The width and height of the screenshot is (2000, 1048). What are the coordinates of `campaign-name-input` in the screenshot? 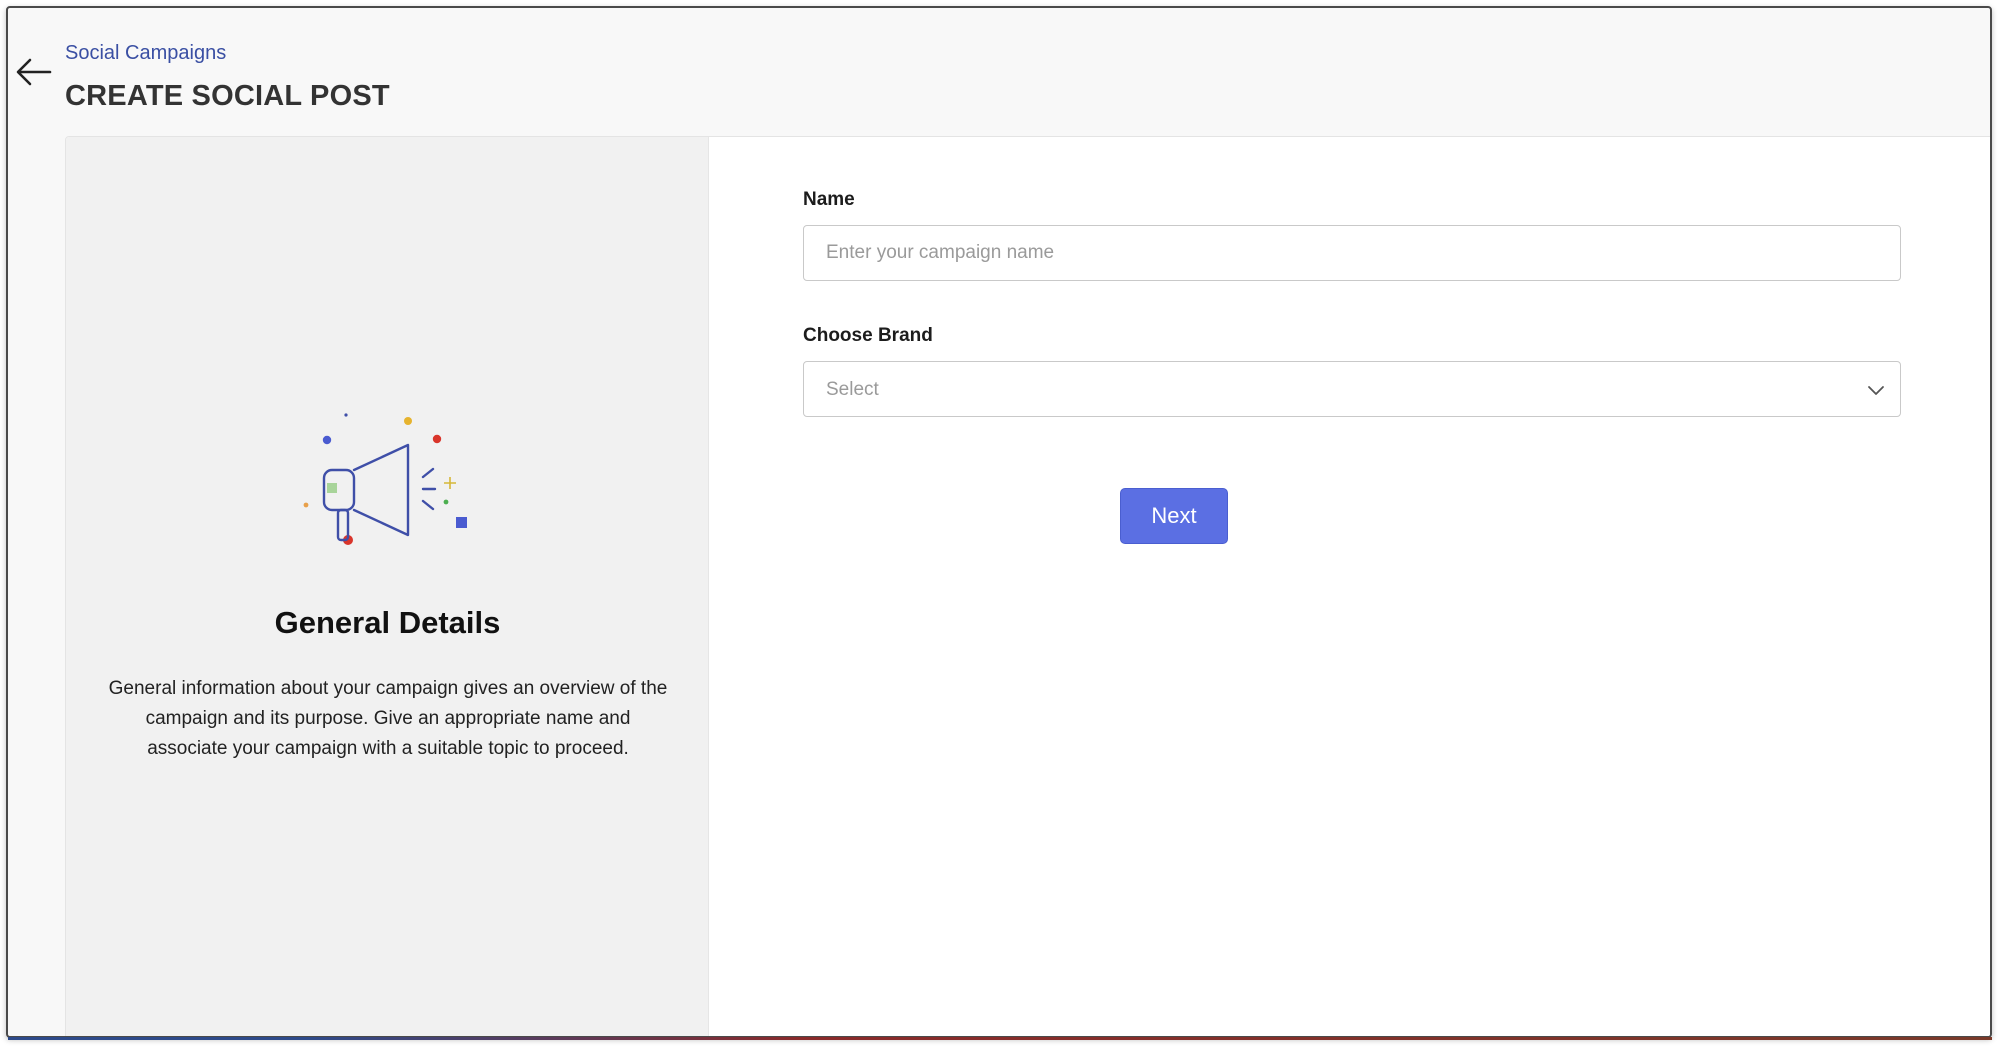 It's located at (1352, 253).